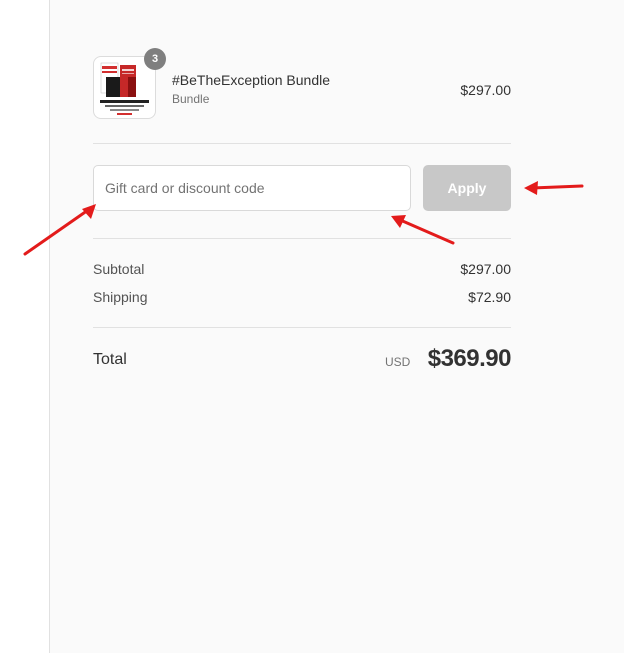 This screenshot has height=653, width=624. Describe the element at coordinates (119, 269) in the screenshot. I see `subtotal-label: Subtotal` at that location.